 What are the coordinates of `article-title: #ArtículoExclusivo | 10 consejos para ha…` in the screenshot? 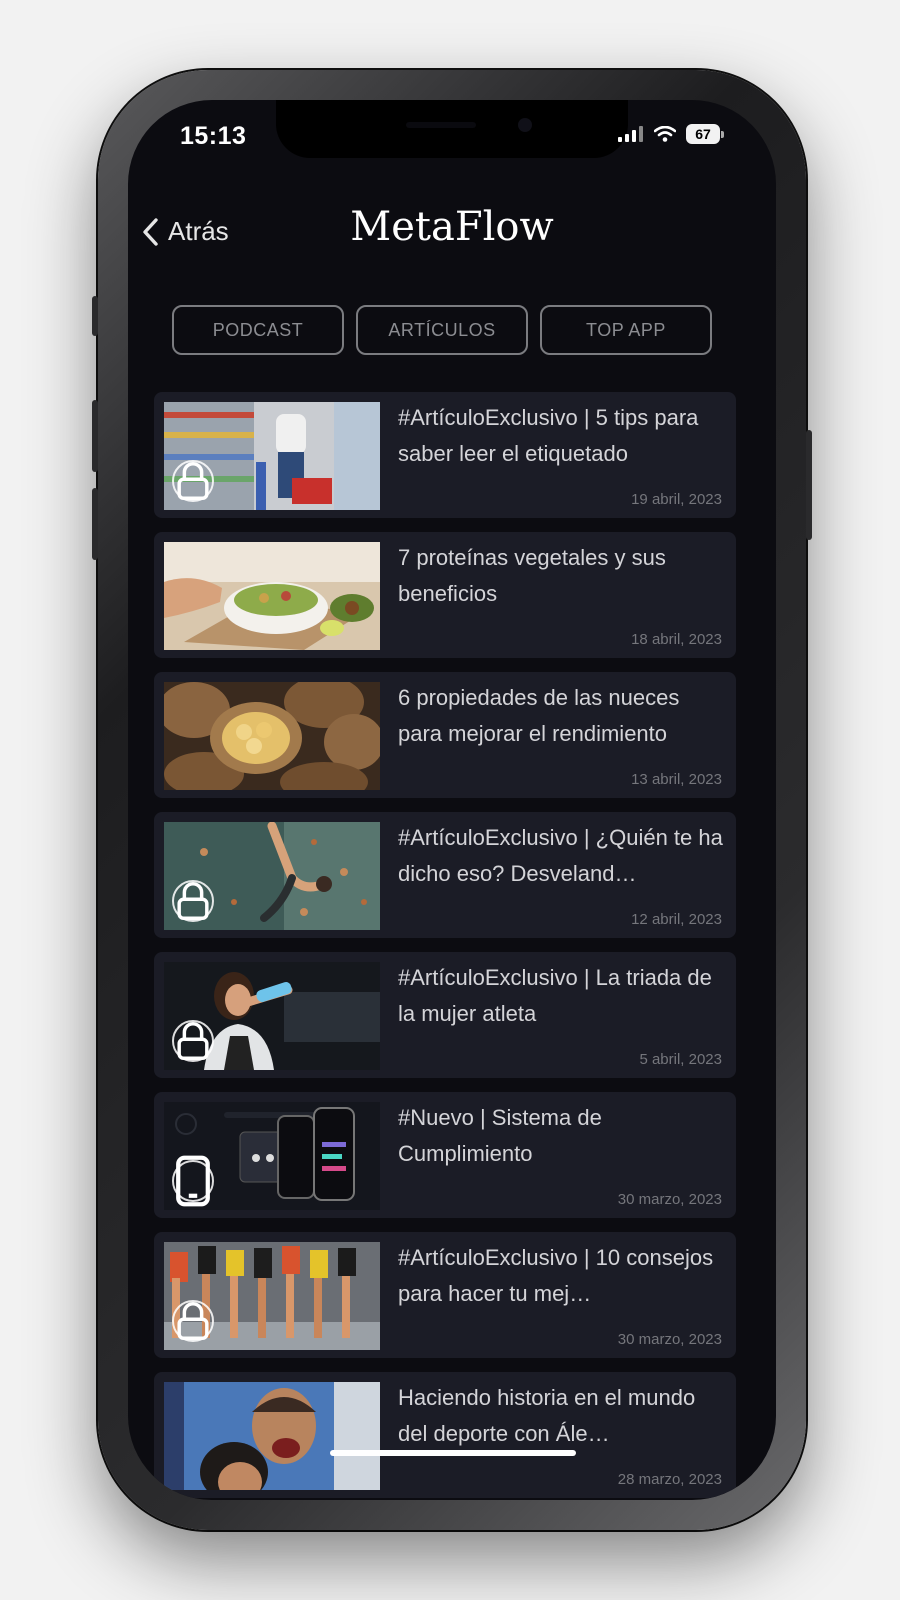 It's located at (556, 1275).